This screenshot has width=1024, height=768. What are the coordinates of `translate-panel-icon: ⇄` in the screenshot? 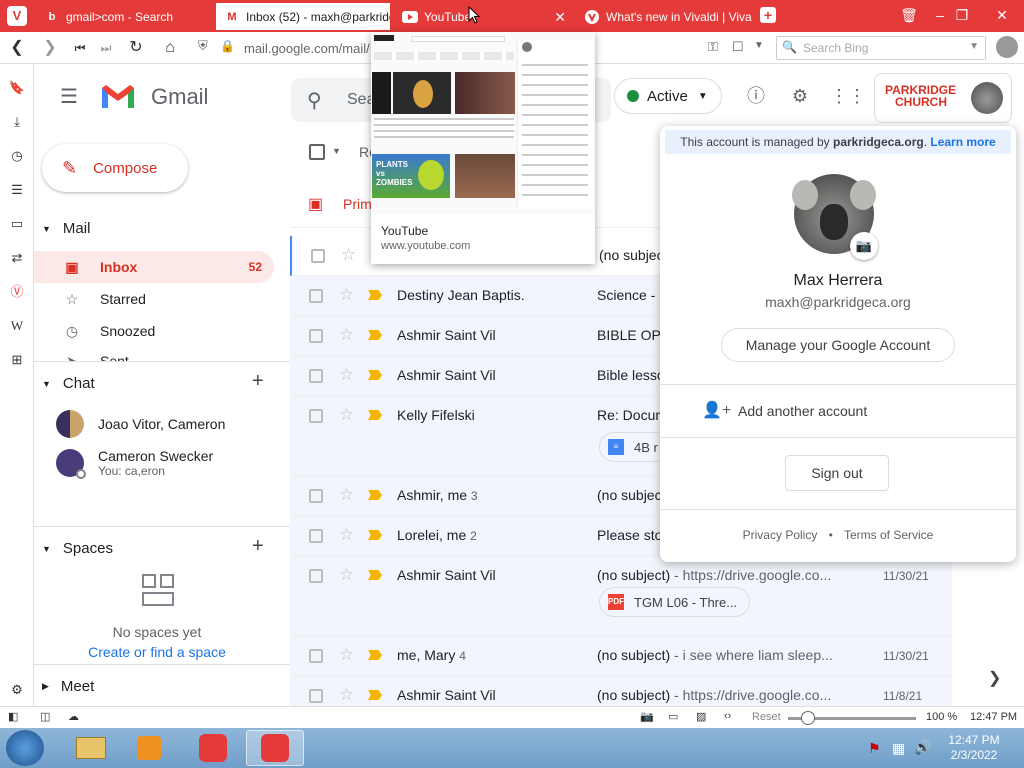 It's located at (17, 258).